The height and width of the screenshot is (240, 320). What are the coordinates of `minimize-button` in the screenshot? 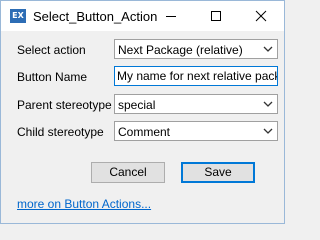 It's located at (171, 16).